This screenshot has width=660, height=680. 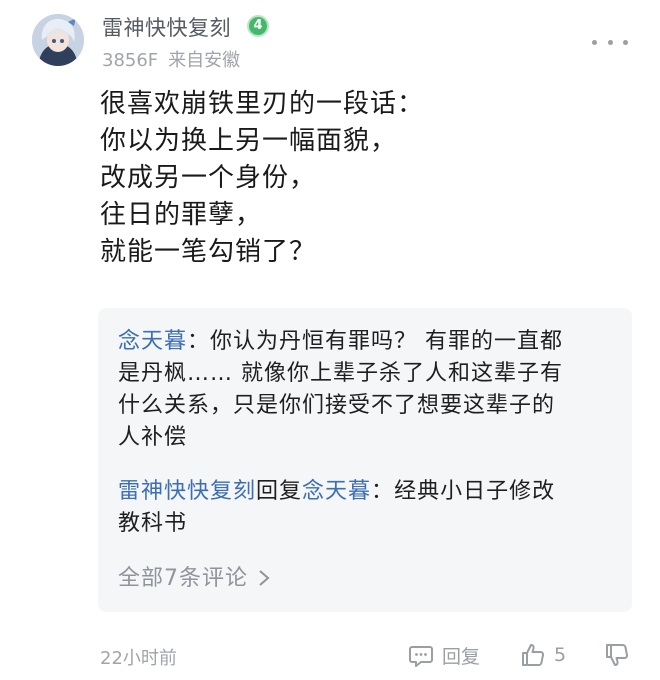 What do you see at coordinates (279, 491) in the screenshot?
I see `reply-word: 回复` at bounding box center [279, 491].